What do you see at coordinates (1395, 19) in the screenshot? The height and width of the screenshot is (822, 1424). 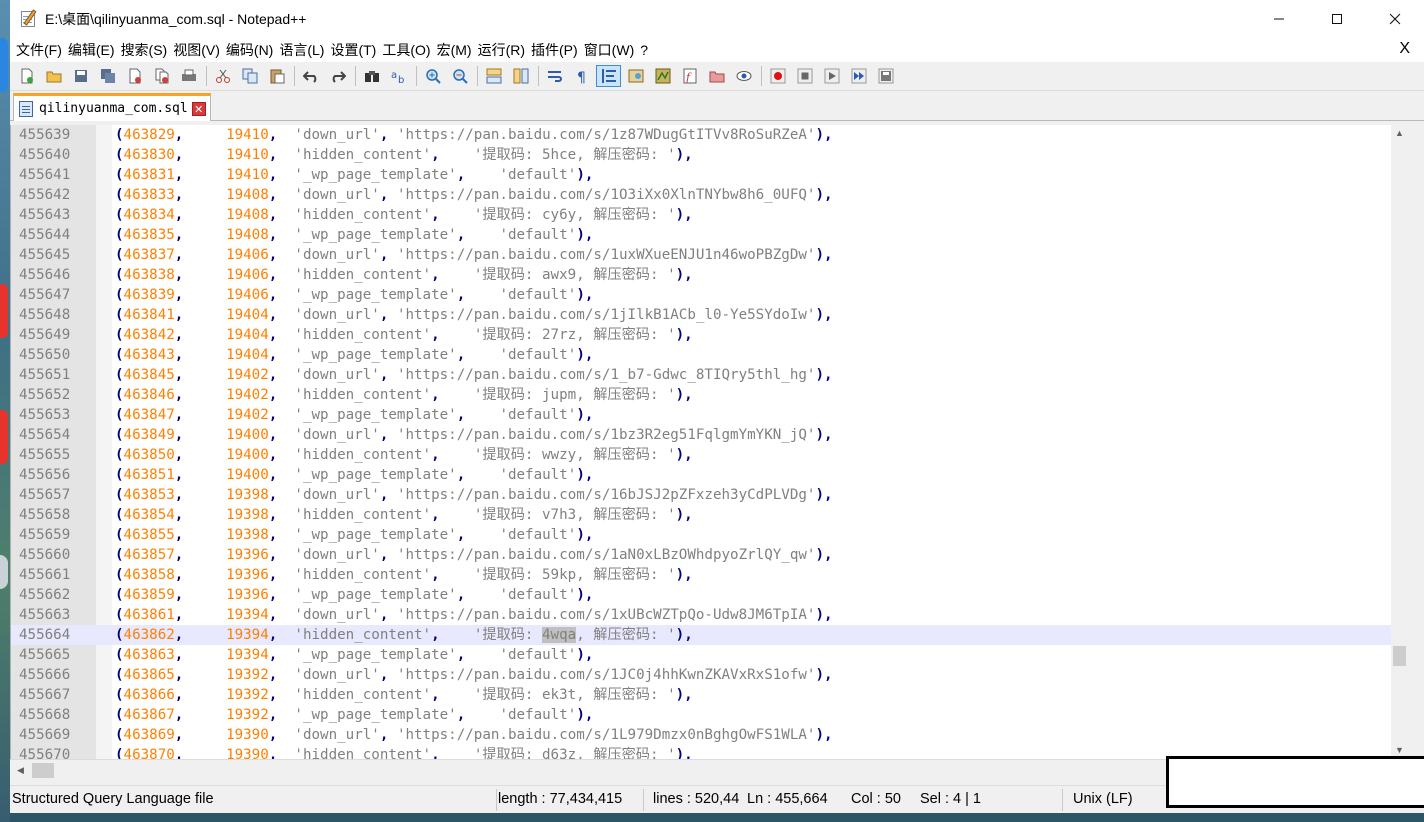 I see `close-window-button` at bounding box center [1395, 19].